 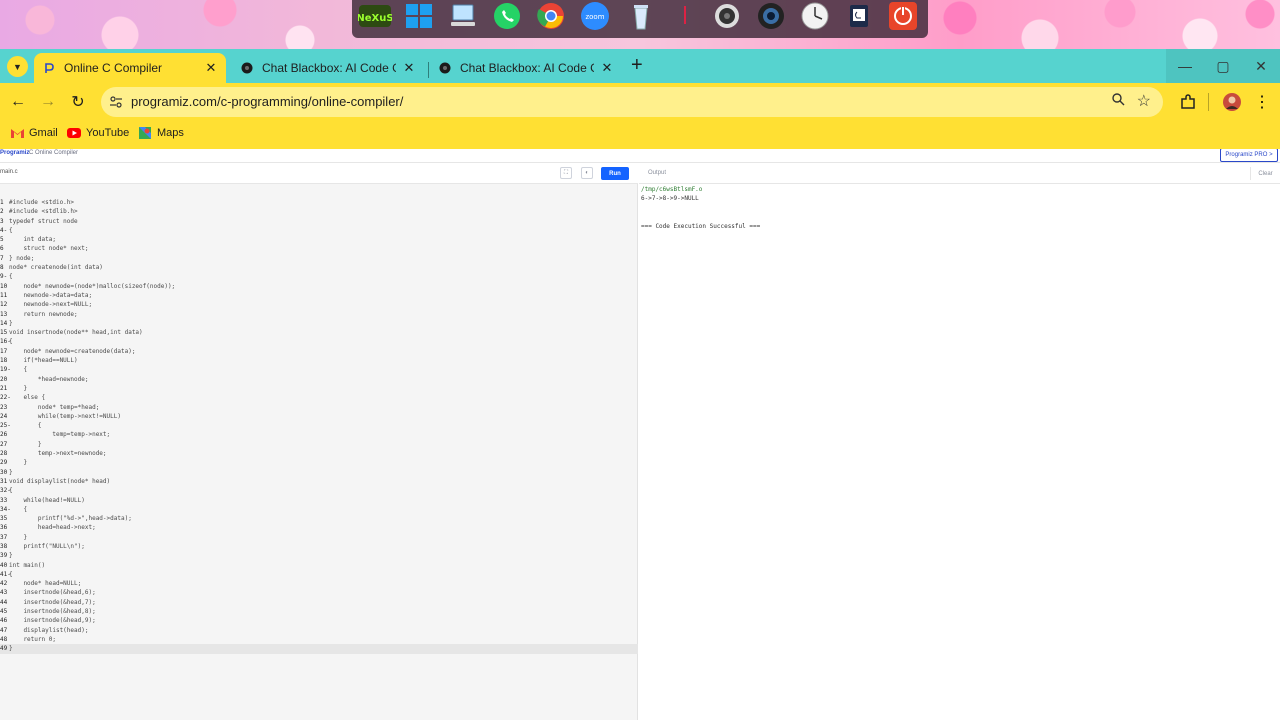 What do you see at coordinates (319, 611) in the screenshot?
I see `code-line: 45 insertnode(&head,8);` at bounding box center [319, 611].